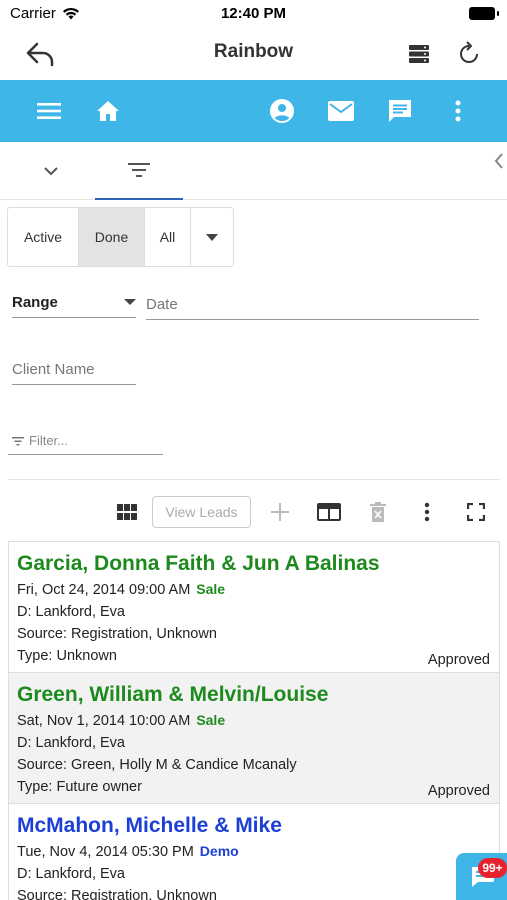  What do you see at coordinates (43, 237) in the screenshot?
I see `segment-active: Active` at bounding box center [43, 237].